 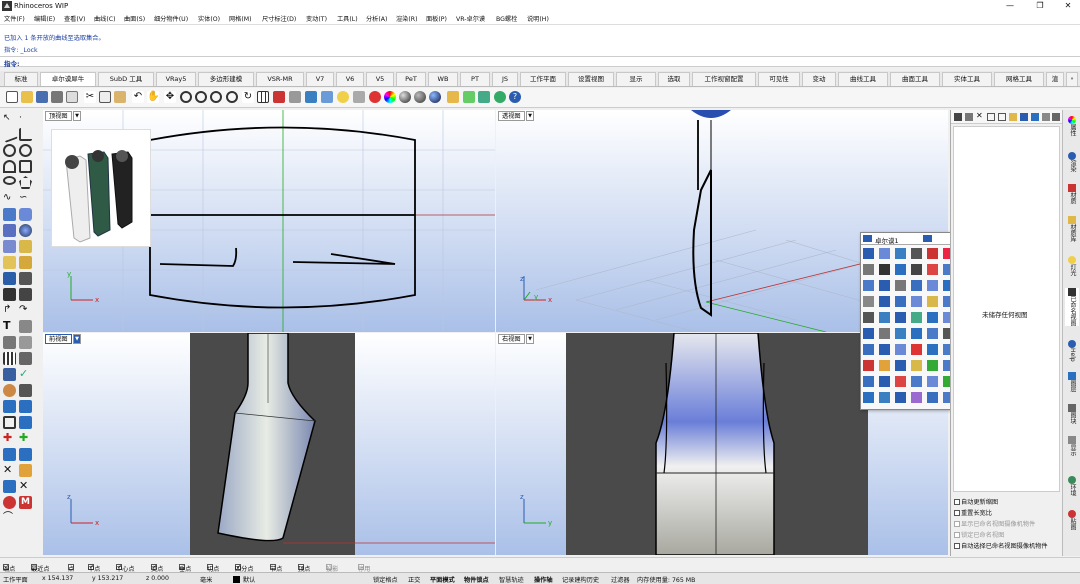 I want to click on tab-wb: WB, so click(x=443, y=79).